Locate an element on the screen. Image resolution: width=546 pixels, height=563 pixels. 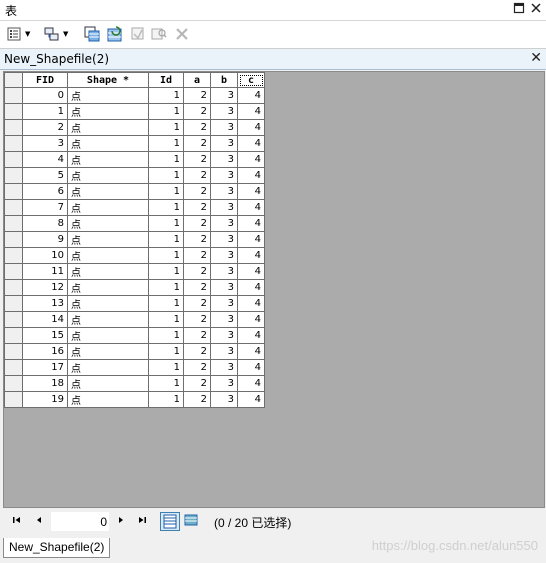
cell-fid: 0 is located at coordinates (45, 95).